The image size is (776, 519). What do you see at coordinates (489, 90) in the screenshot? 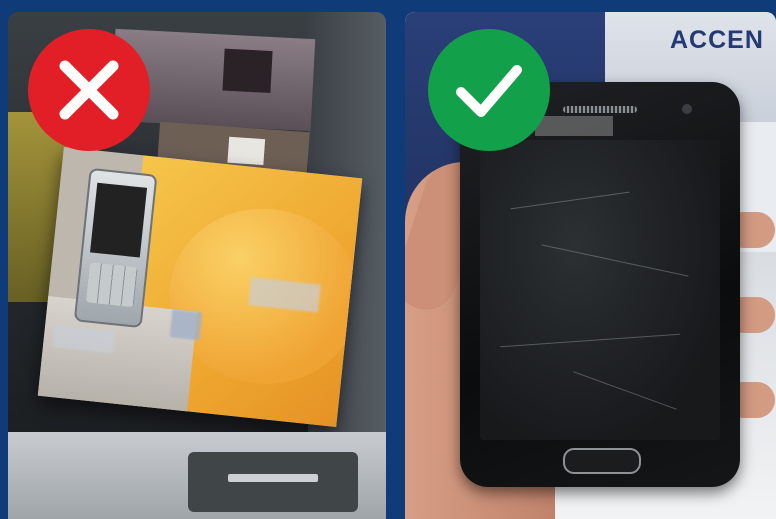
I see `check-mark-icon` at bounding box center [489, 90].